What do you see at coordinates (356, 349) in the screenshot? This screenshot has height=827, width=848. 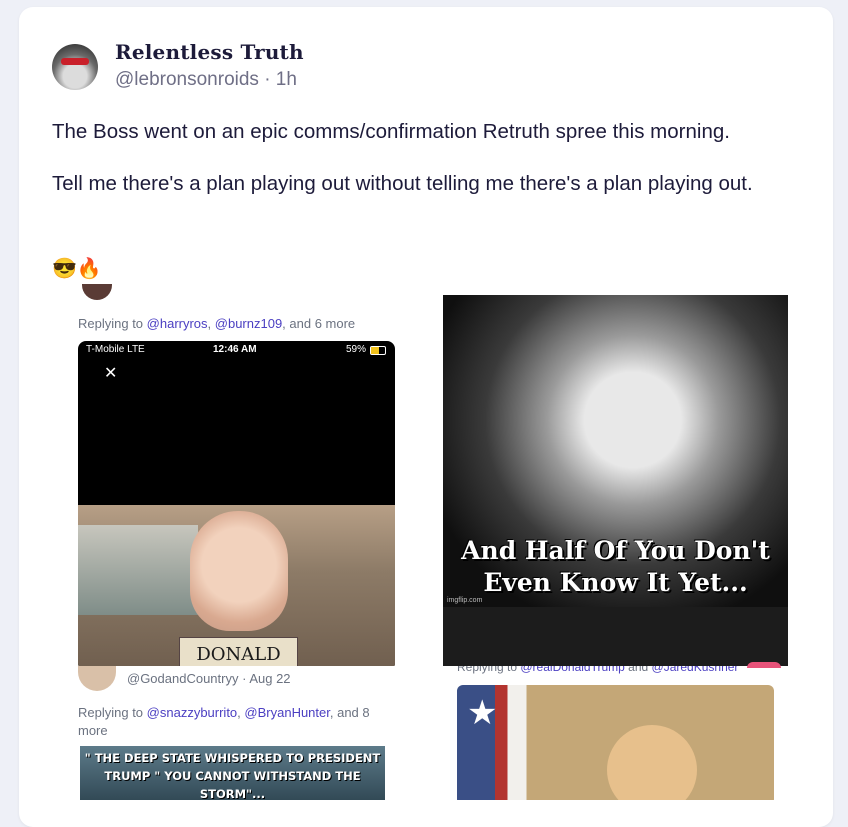 I see `battery-text: 59%` at bounding box center [356, 349].